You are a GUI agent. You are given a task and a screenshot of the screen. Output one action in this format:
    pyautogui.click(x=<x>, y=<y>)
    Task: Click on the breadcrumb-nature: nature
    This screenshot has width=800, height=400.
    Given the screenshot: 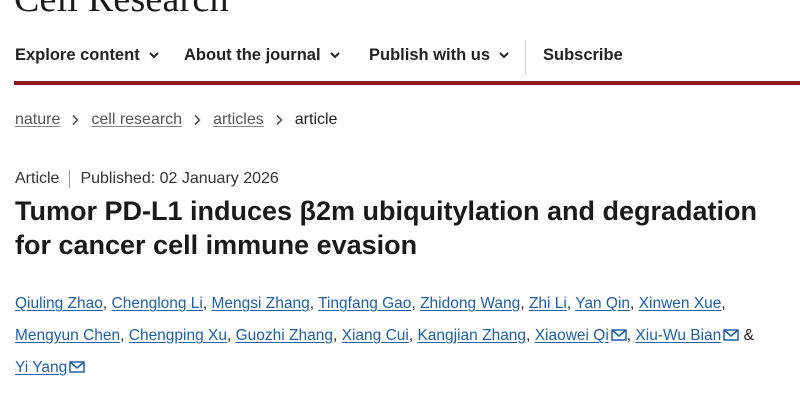 What is the action you would take?
    pyautogui.click(x=37, y=120)
    